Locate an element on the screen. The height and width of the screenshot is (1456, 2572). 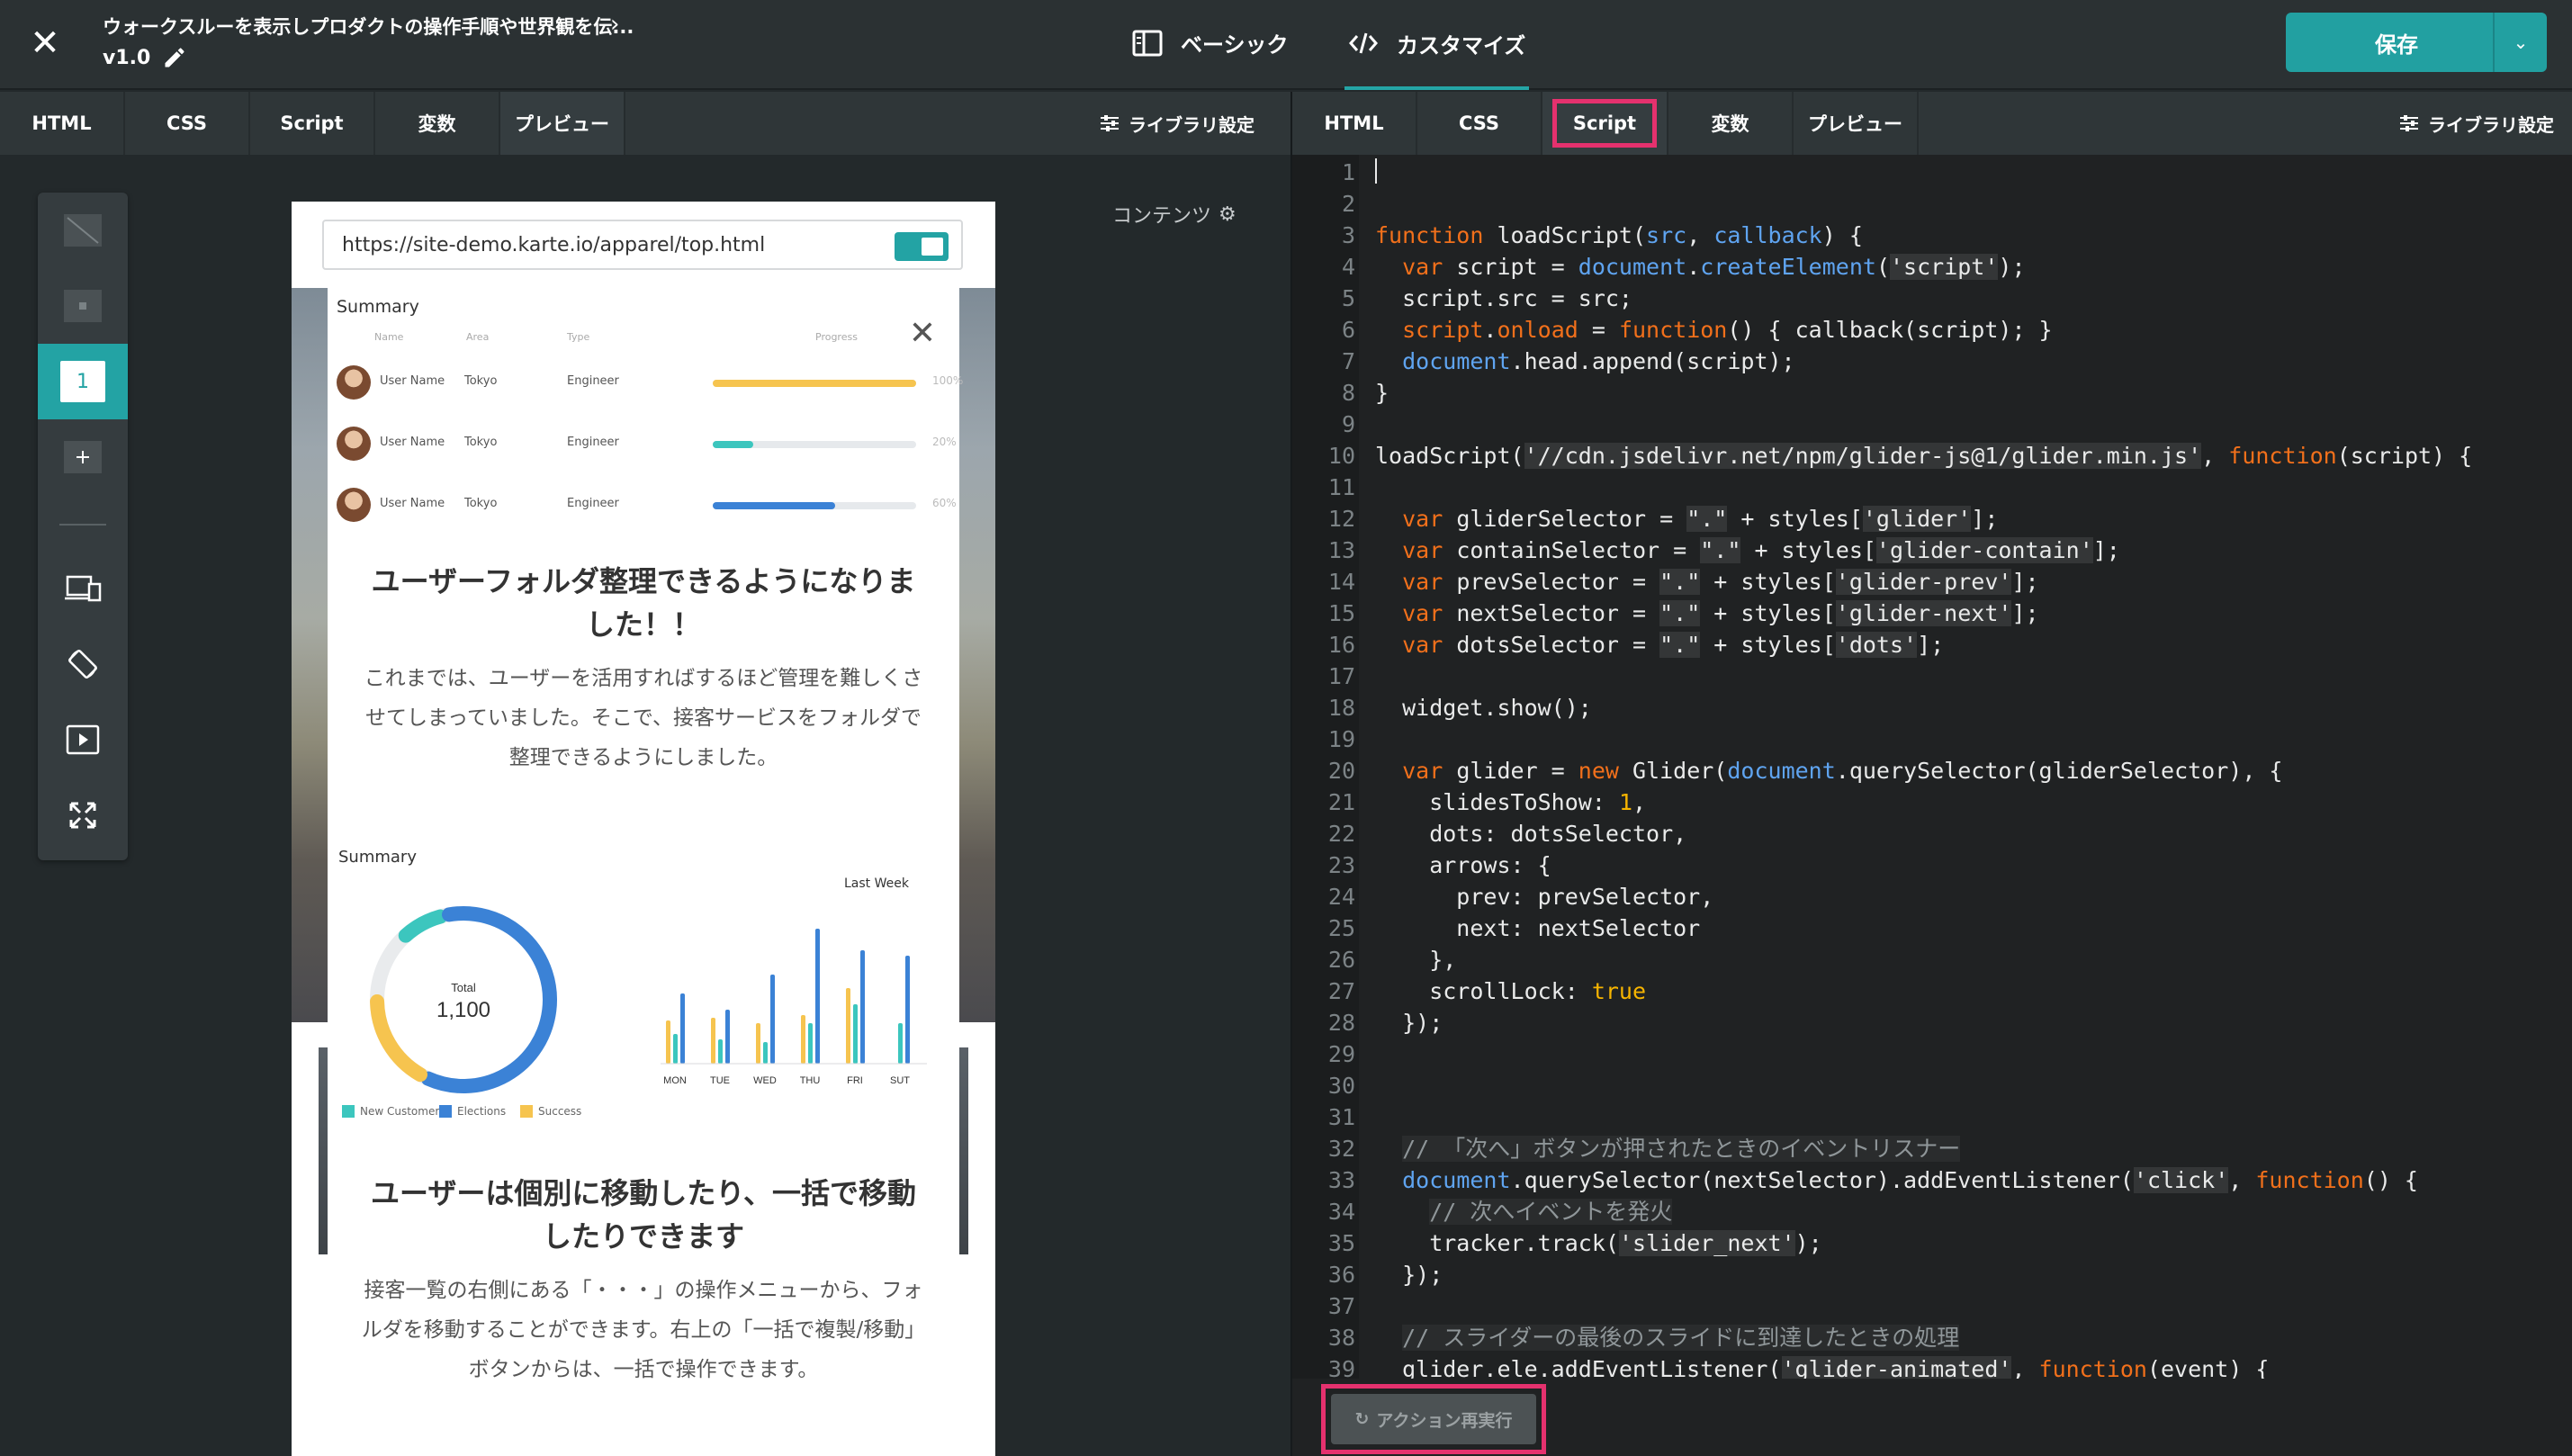
line-number: 8 is located at coordinates (1348, 393).